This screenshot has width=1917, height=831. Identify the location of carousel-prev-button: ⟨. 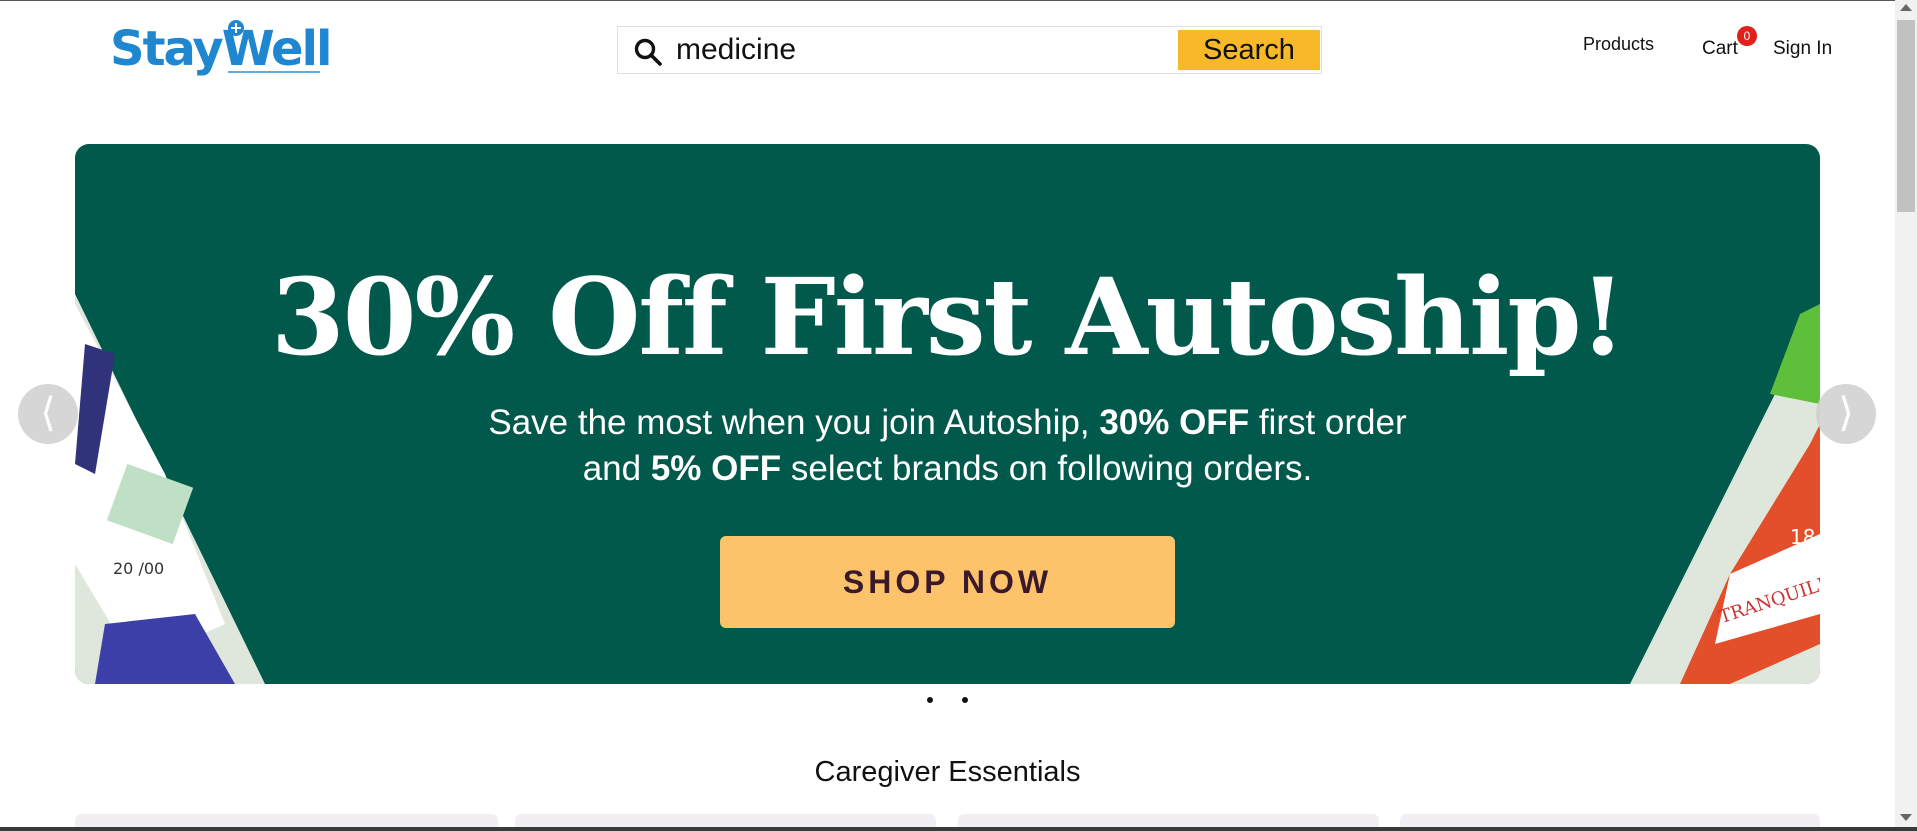
(48, 414).